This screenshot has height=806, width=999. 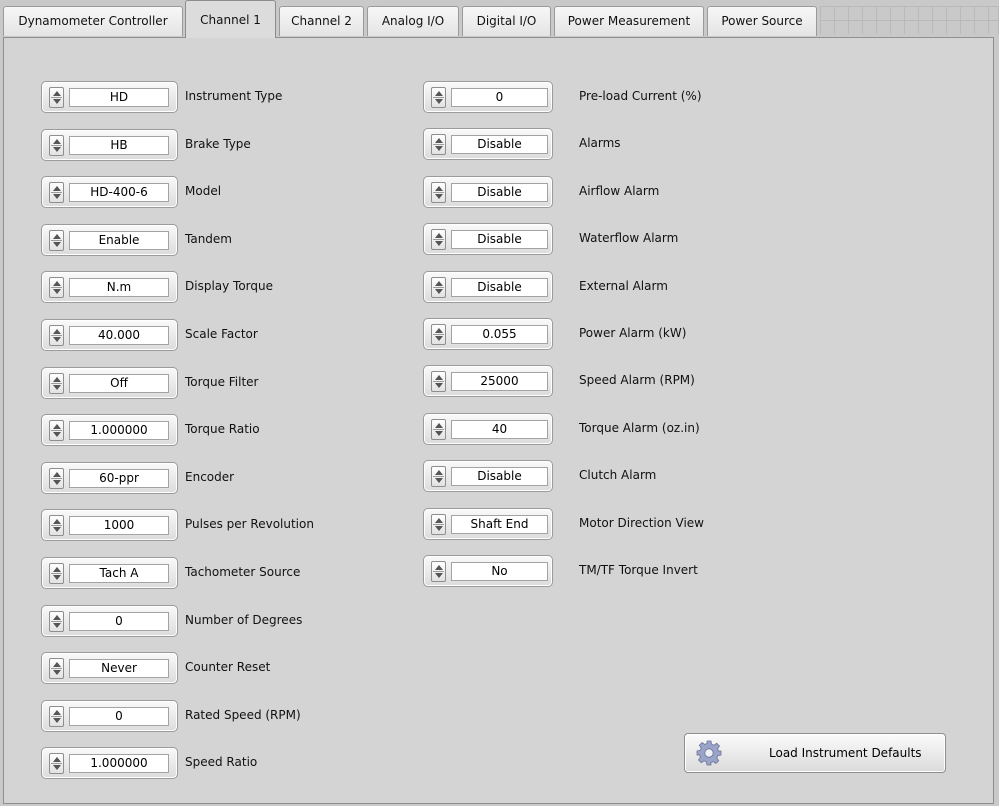 I want to click on ring-value: HB, so click(x=119, y=145).